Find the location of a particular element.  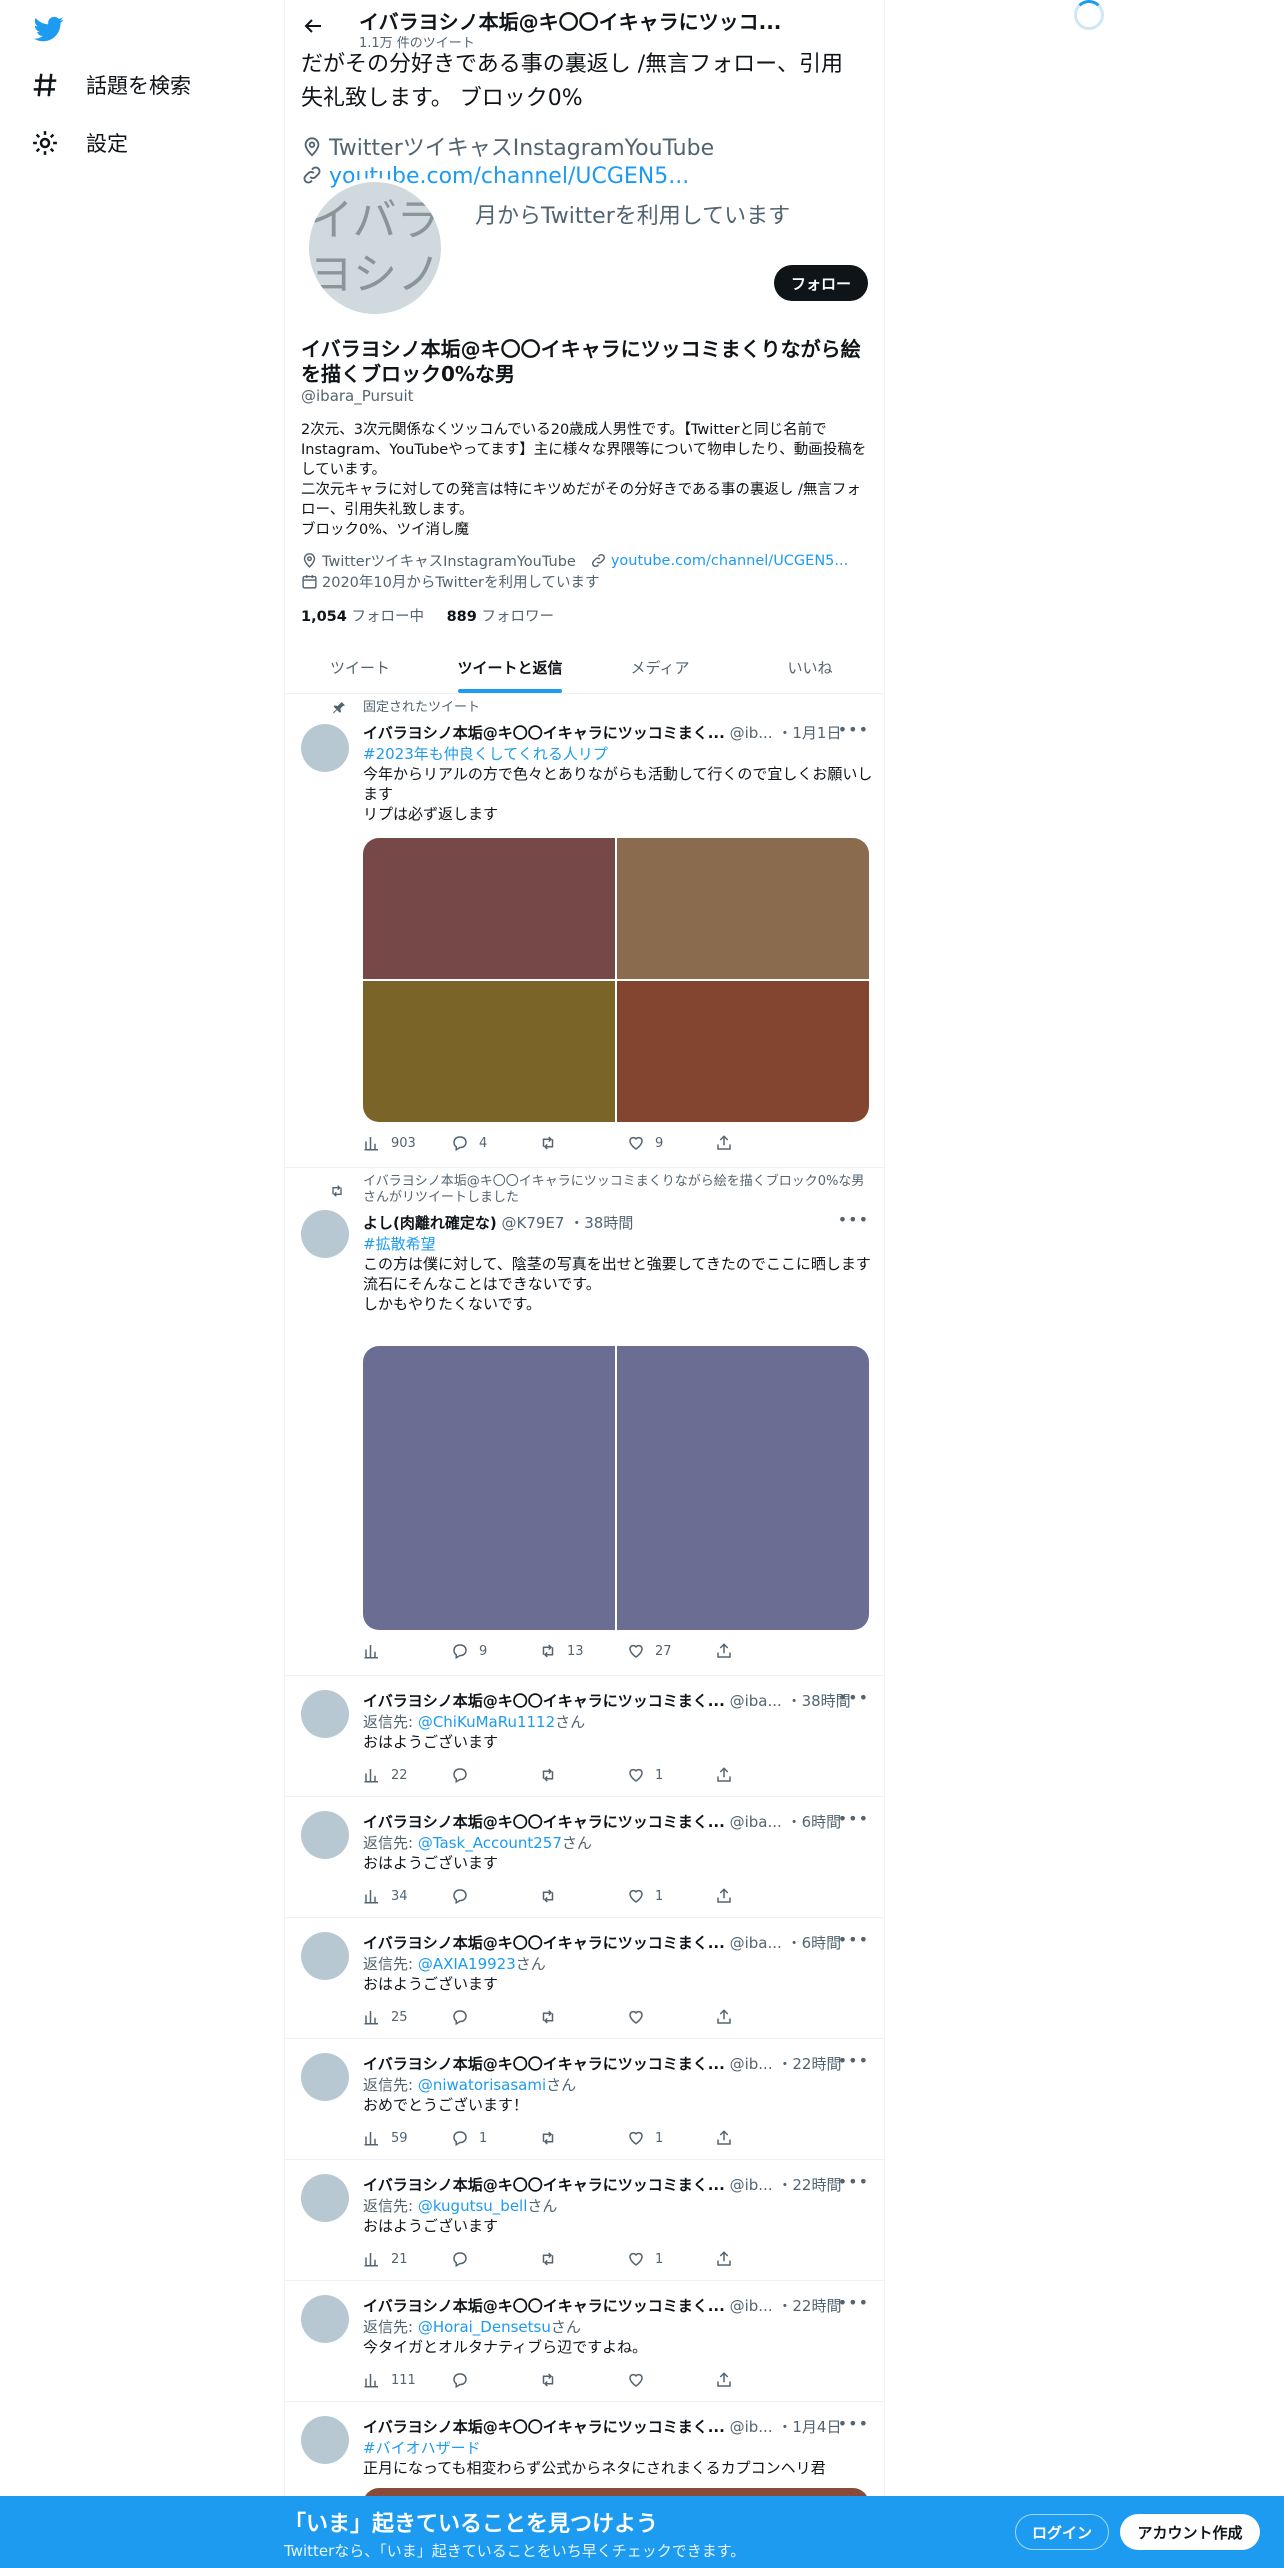

tab-tweets: ツイート is located at coordinates (360, 667).